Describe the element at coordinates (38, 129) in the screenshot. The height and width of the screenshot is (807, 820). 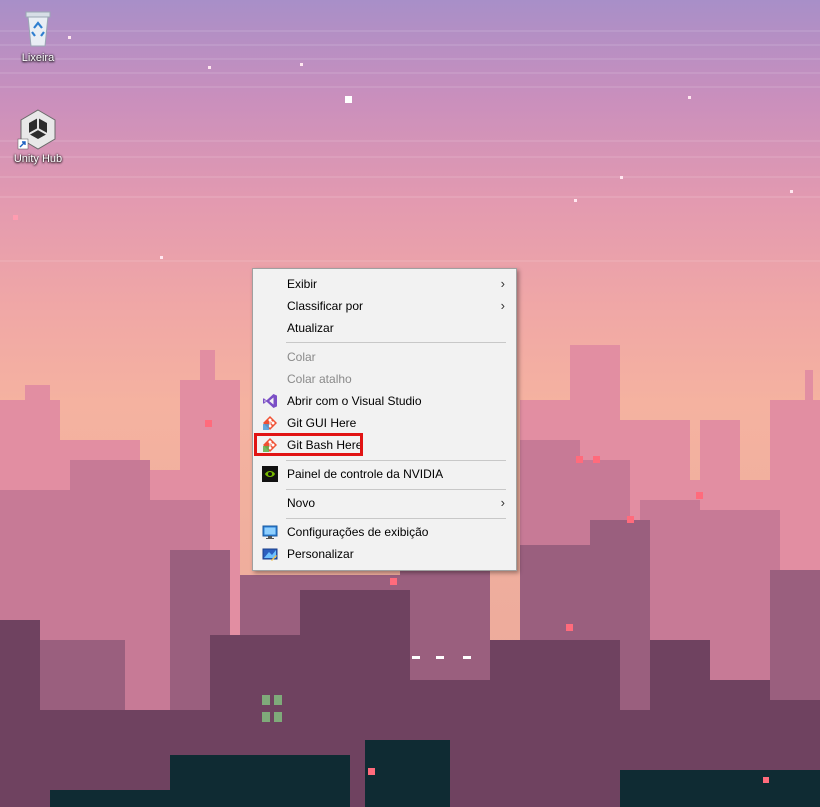
I see `unity-hub-icon` at that location.